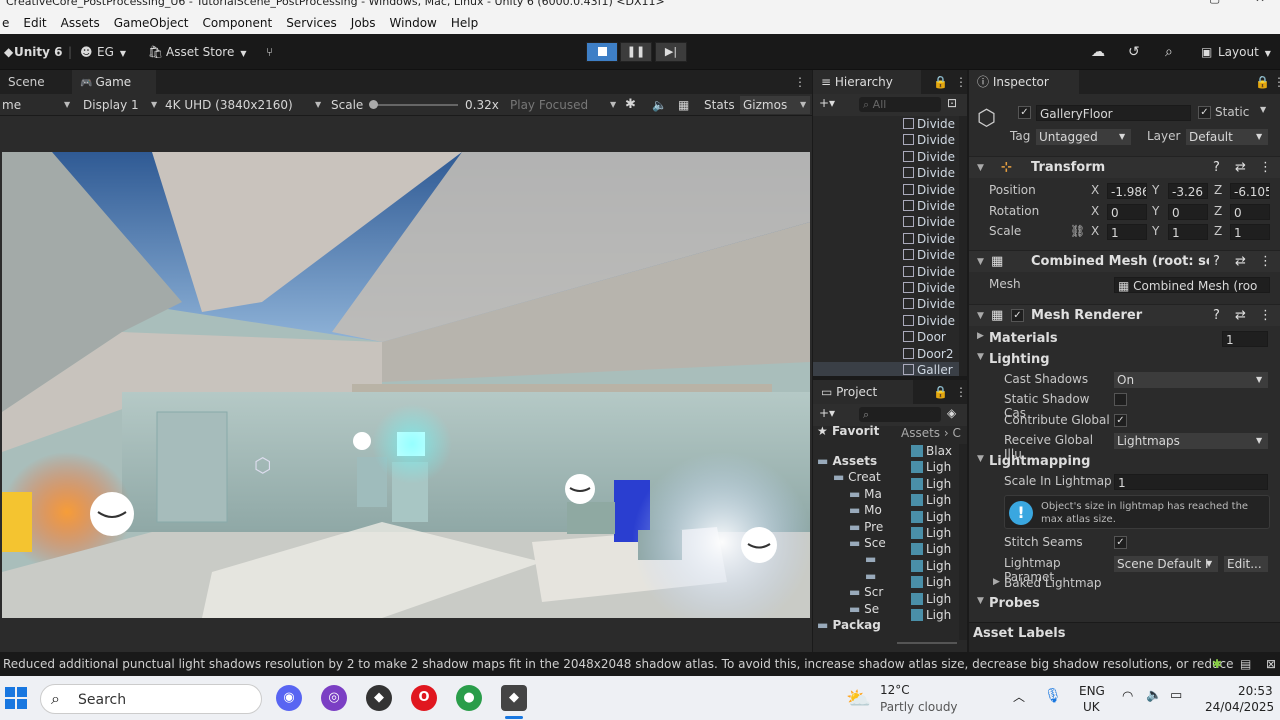 The image size is (1280, 720). What do you see at coordinates (847, 461) in the screenshot?
I see `project-folder-item: ▬ Assets` at bounding box center [847, 461].